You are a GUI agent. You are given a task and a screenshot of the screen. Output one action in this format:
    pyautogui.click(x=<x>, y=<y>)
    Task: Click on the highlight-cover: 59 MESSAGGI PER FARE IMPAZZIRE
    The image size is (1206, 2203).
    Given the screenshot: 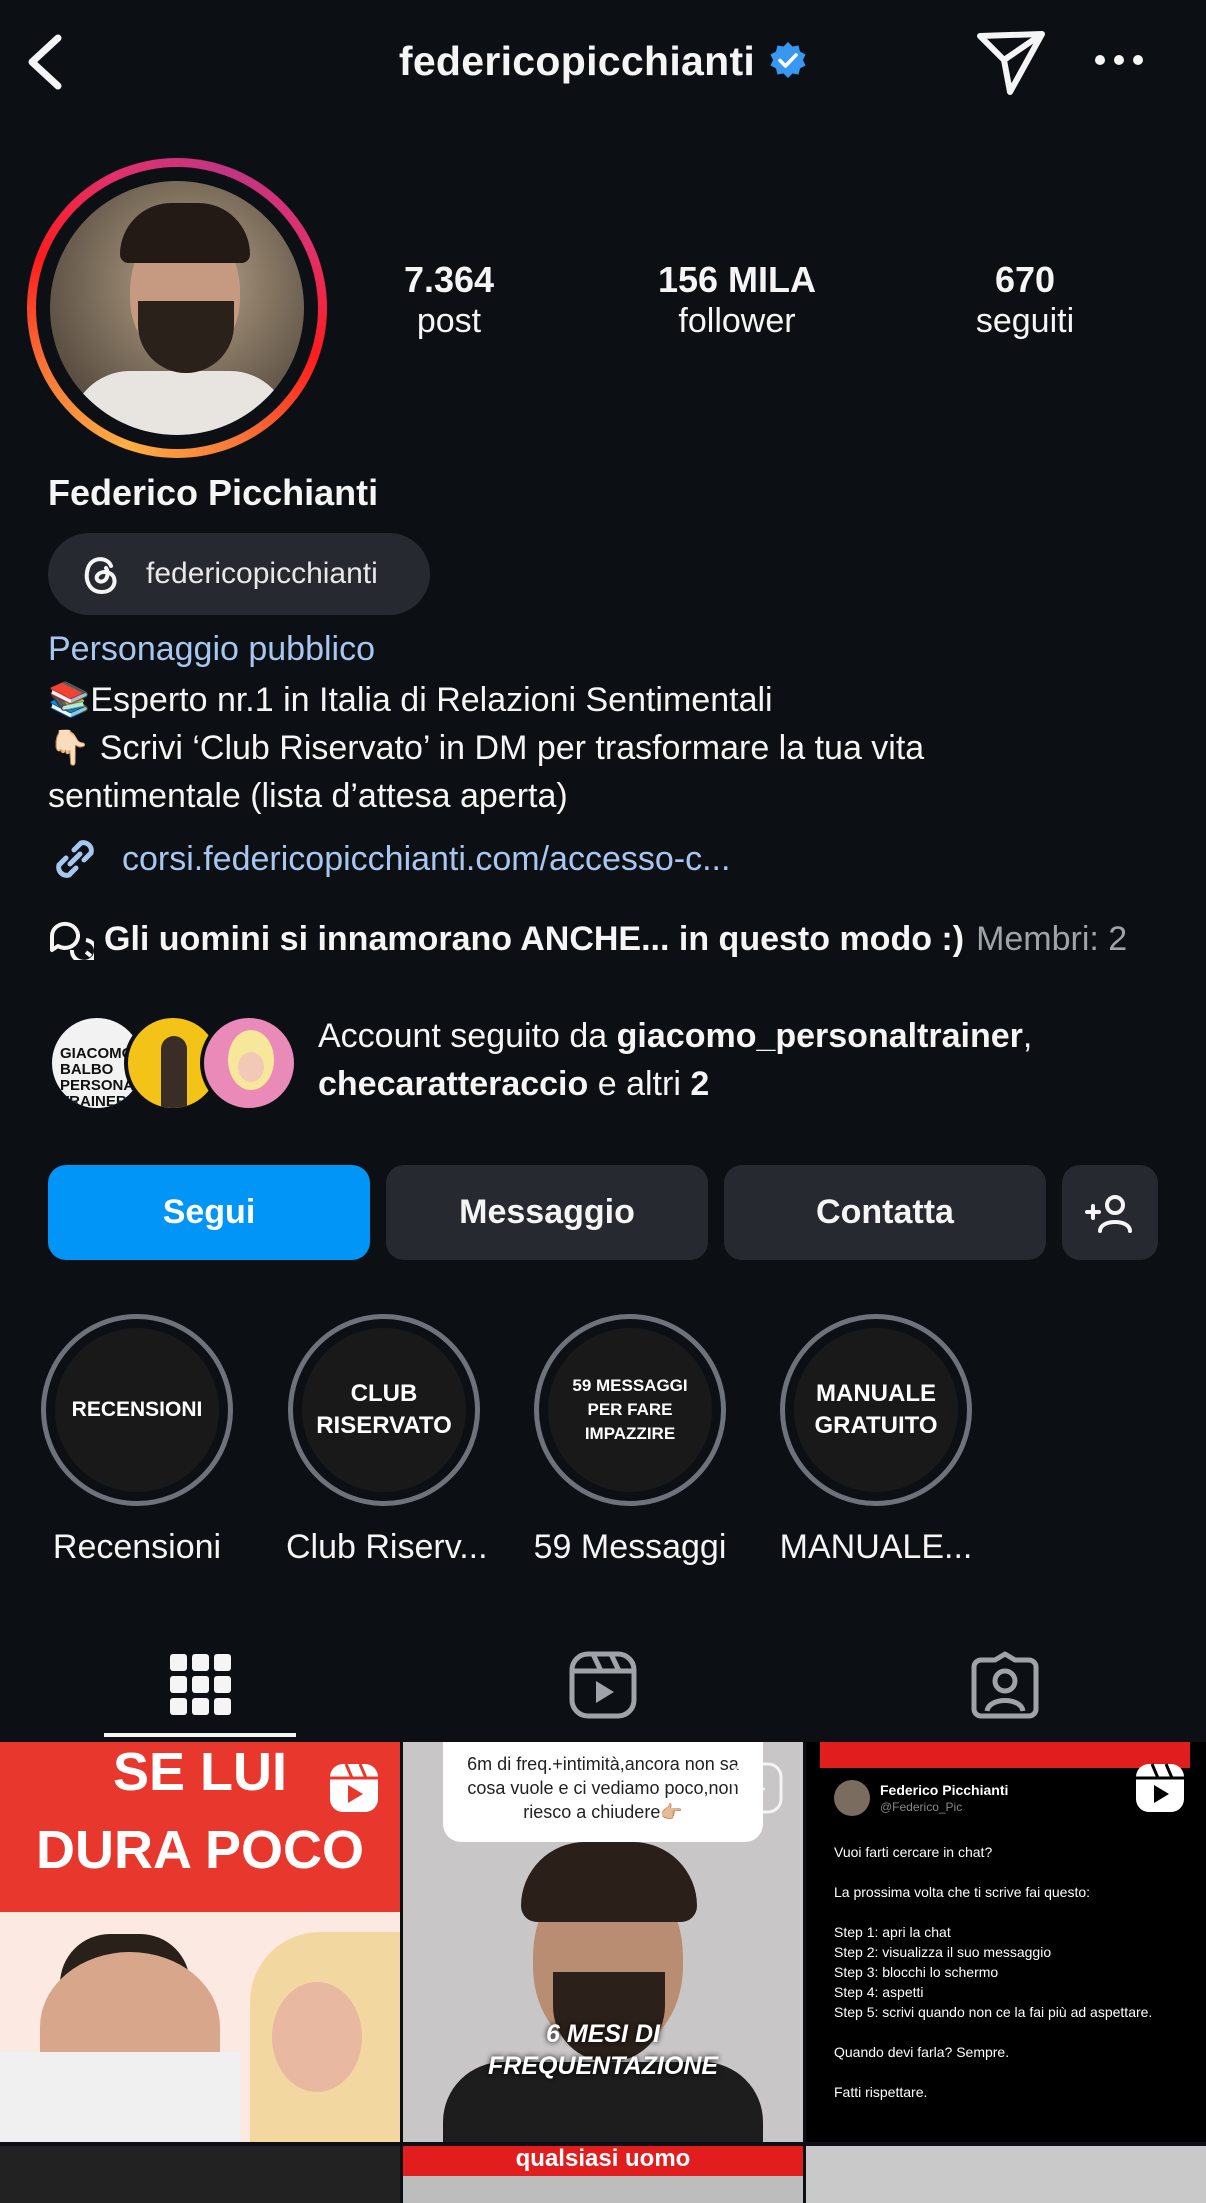 What is the action you would take?
    pyautogui.click(x=630, y=1410)
    